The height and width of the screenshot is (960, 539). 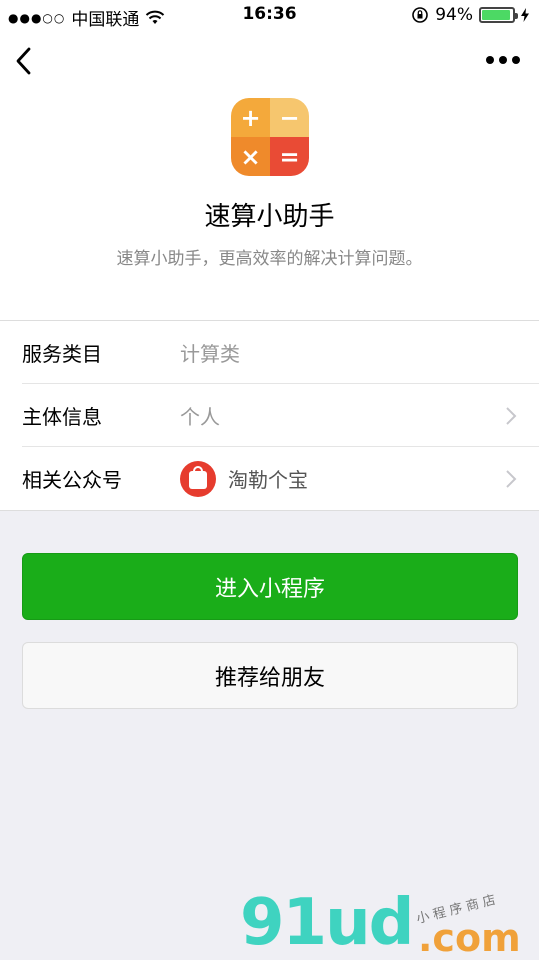 I want to click on equals-icon: =, so click(x=289, y=156).